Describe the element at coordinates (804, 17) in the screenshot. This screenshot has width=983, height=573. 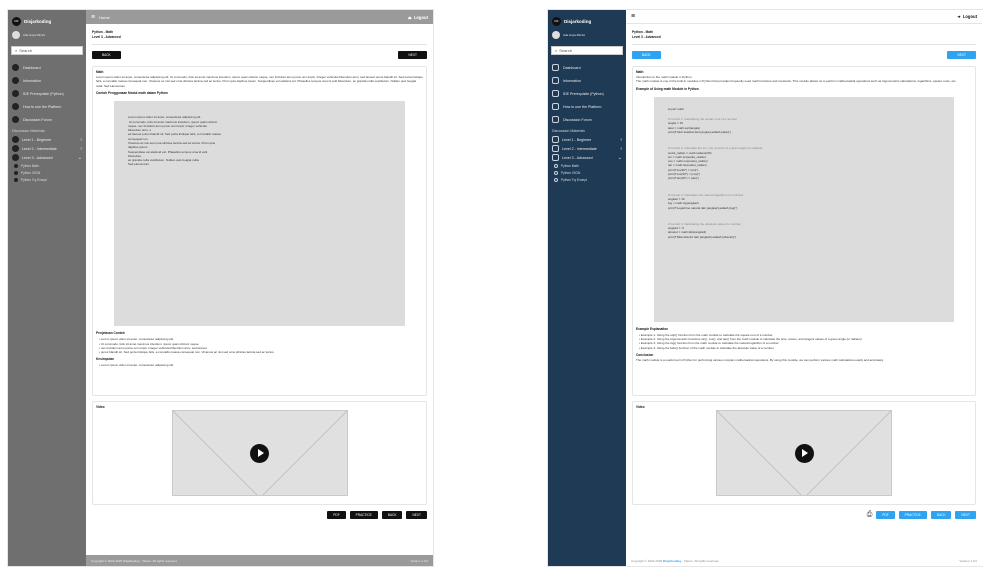
I see `topbar: ≡ ➜ Logout` at that location.